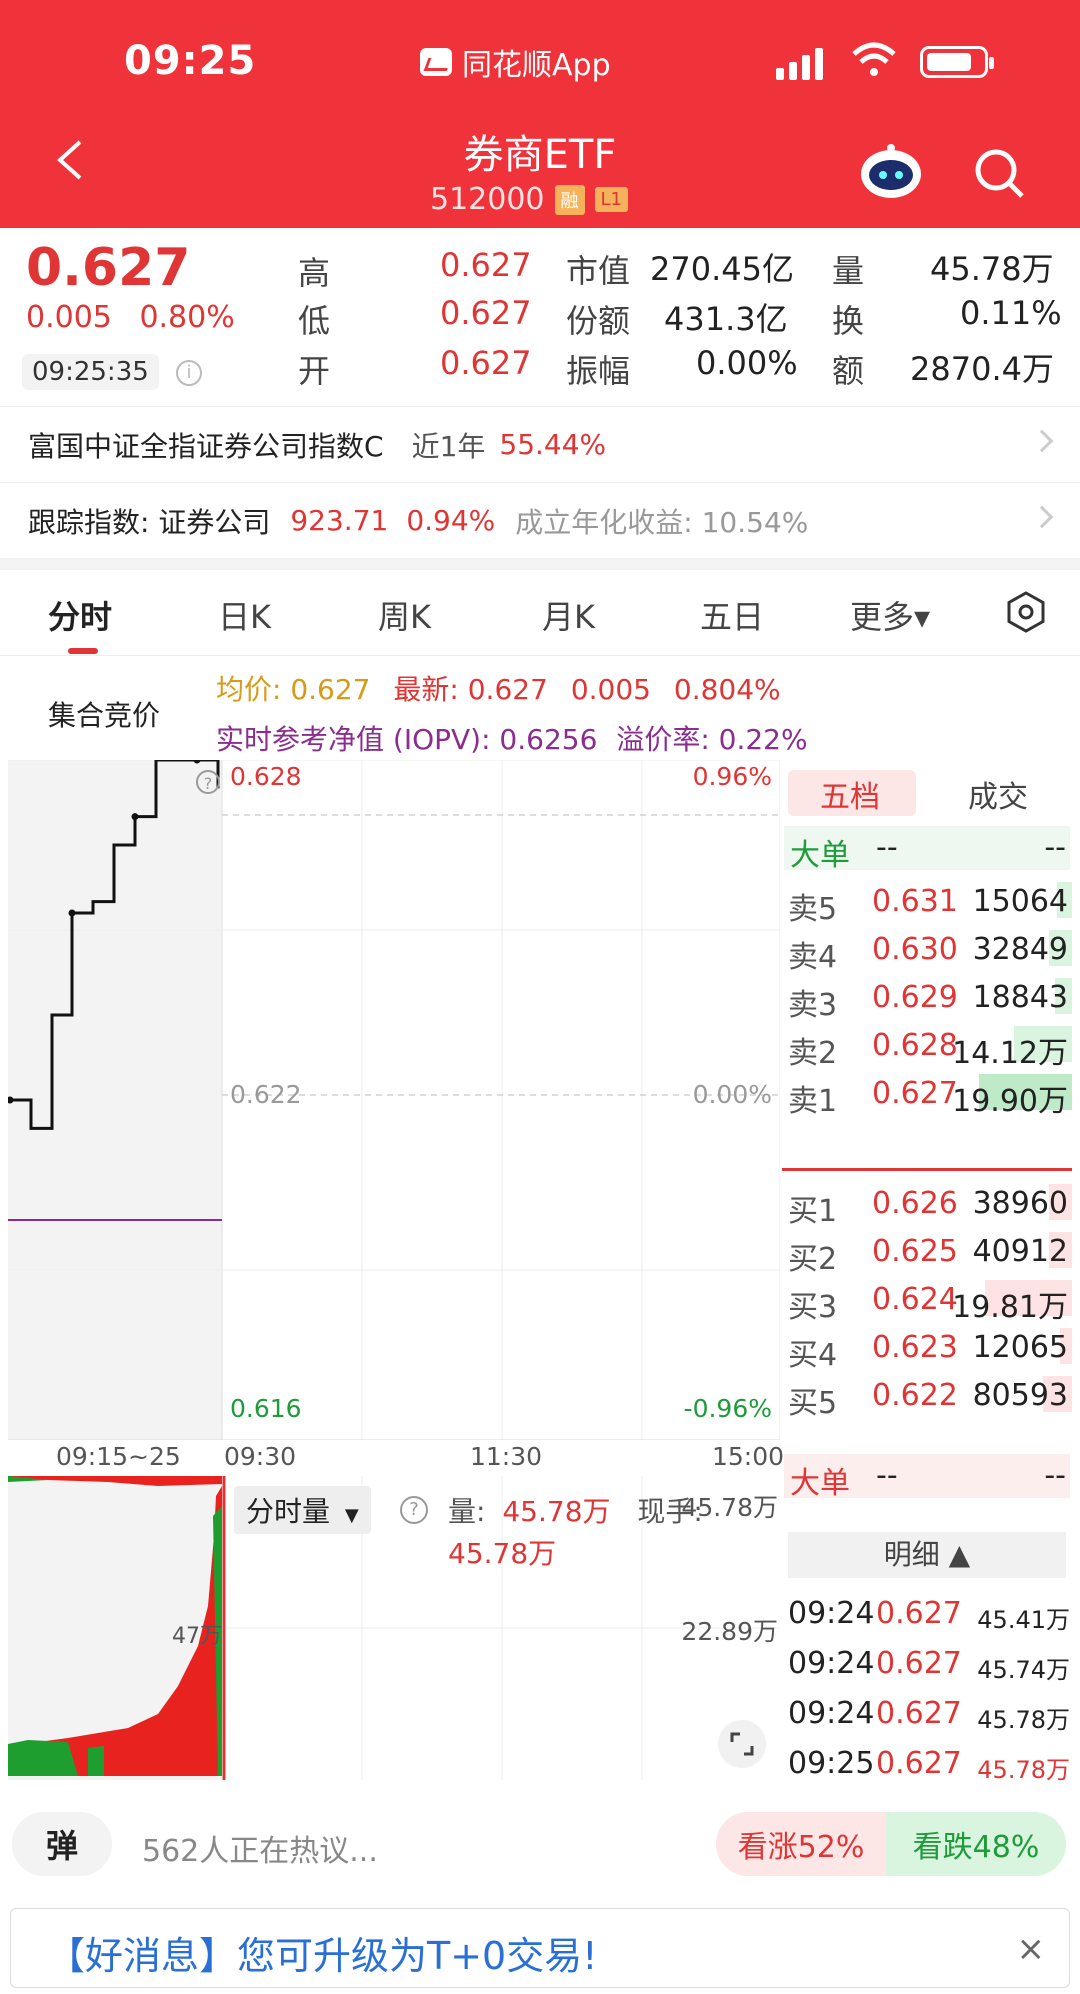 This screenshot has width=1080, height=1994. What do you see at coordinates (727, 689) in the screenshot?
I see `latest-pct: 0.804%` at bounding box center [727, 689].